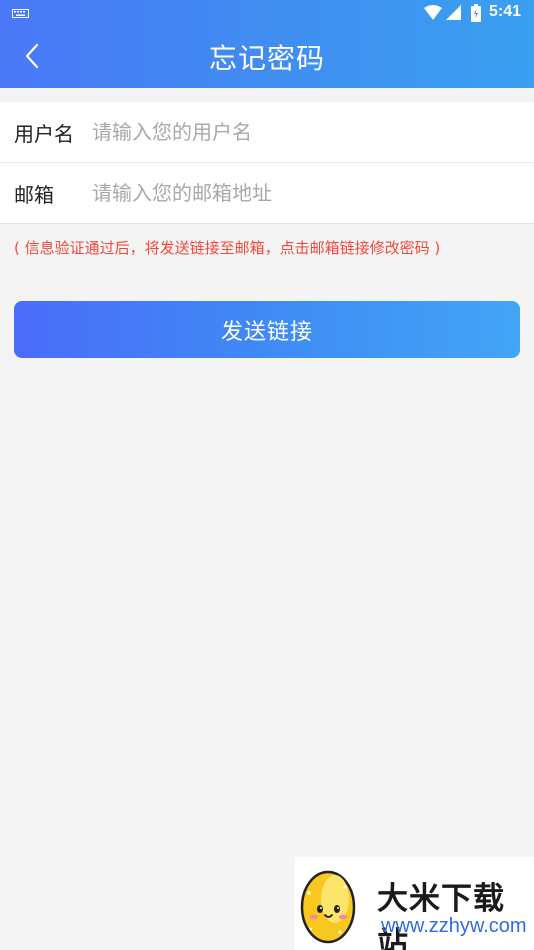  What do you see at coordinates (20, 13) in the screenshot?
I see `keyboard-icon` at bounding box center [20, 13].